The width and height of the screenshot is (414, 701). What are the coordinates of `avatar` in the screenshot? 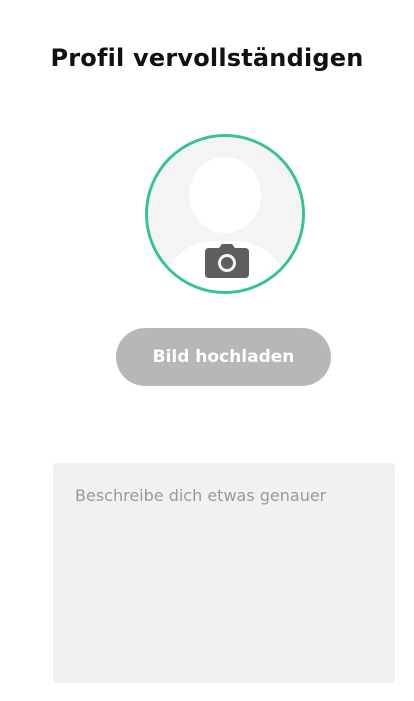 It's located at (225, 214).